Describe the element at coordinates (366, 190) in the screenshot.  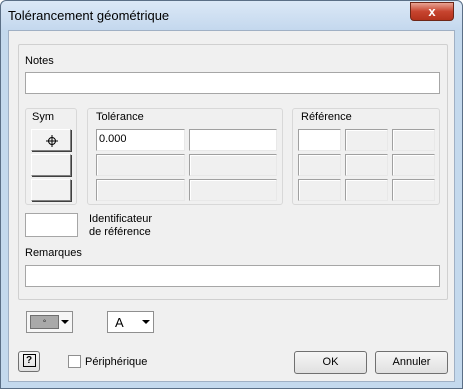
I see `reference-cell-r3c2` at that location.